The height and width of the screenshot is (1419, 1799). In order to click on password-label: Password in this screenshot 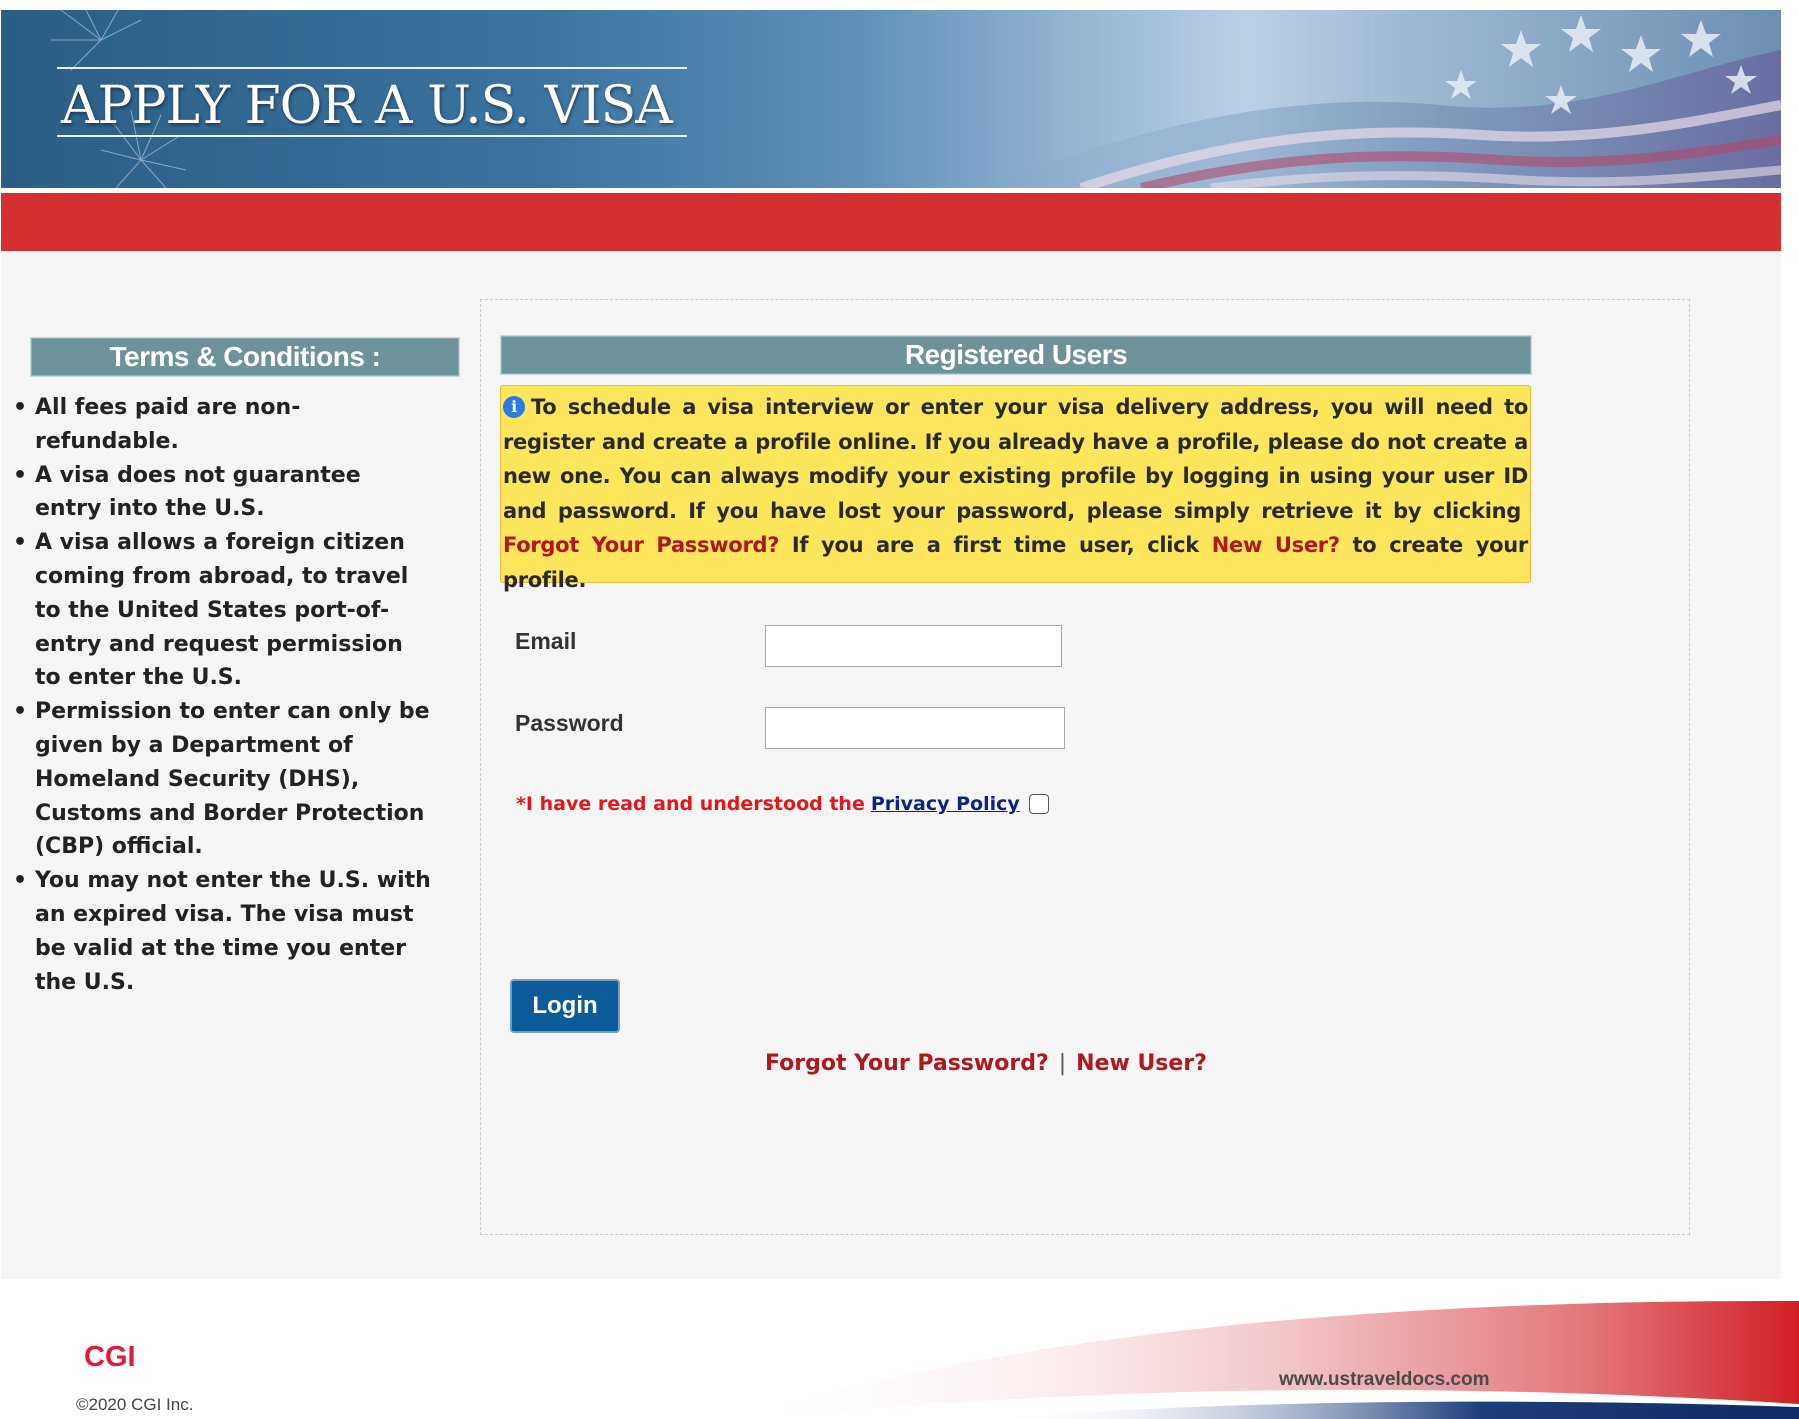, I will do `click(569, 723)`.